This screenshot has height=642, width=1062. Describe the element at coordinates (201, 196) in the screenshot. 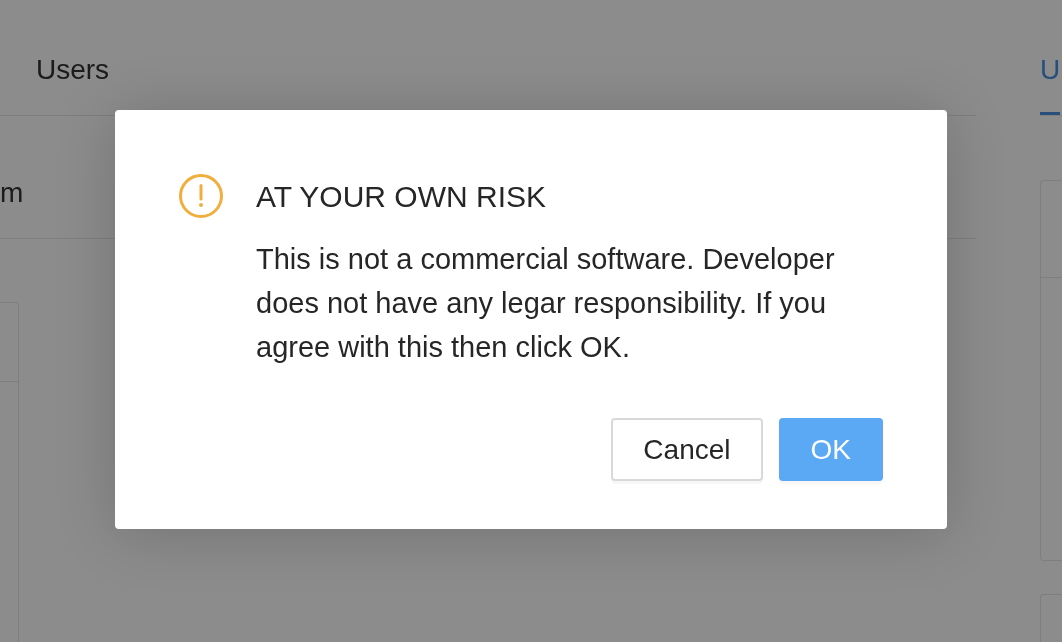

I see `warning-icon` at that location.